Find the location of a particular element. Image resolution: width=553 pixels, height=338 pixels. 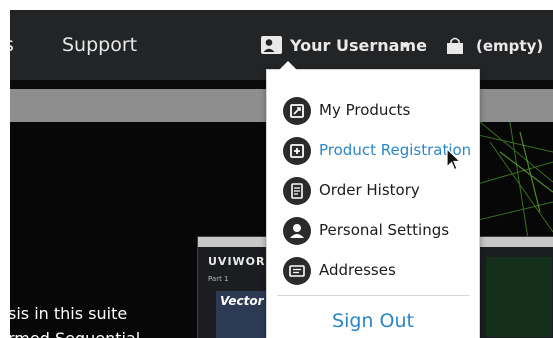

app-part-label: Part 1 is located at coordinates (218, 279).